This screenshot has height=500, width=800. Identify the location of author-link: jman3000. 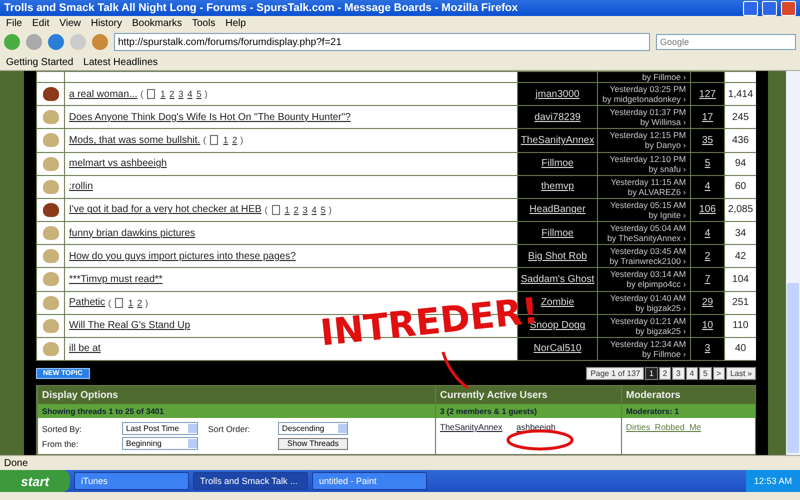
(558, 94).